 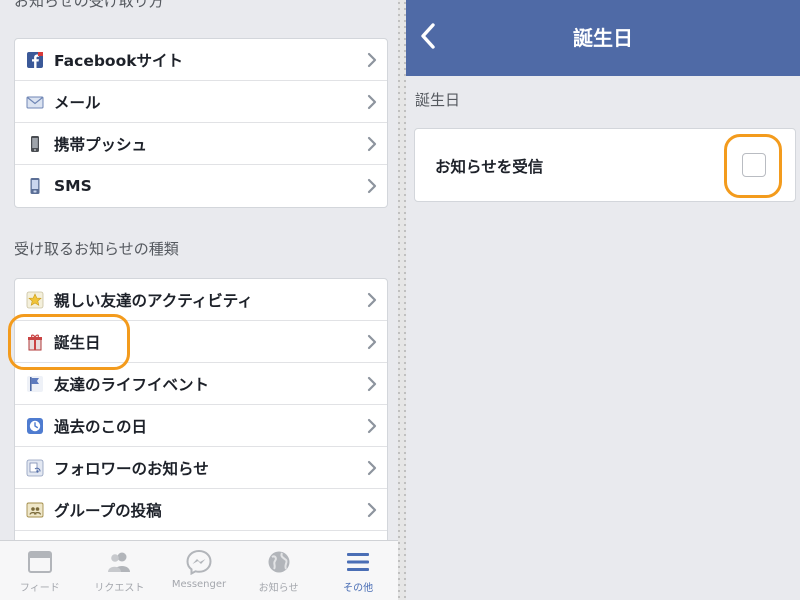 What do you see at coordinates (438, 100) in the screenshot?
I see `birthday-section-header: 誕生日` at bounding box center [438, 100].